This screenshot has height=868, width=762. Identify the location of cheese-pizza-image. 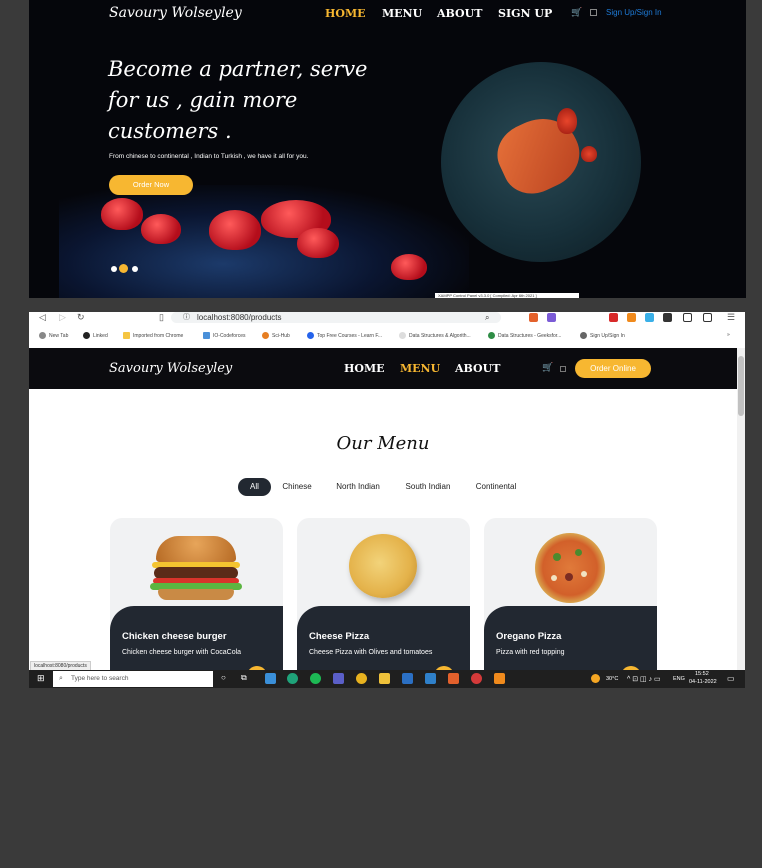
(383, 566).